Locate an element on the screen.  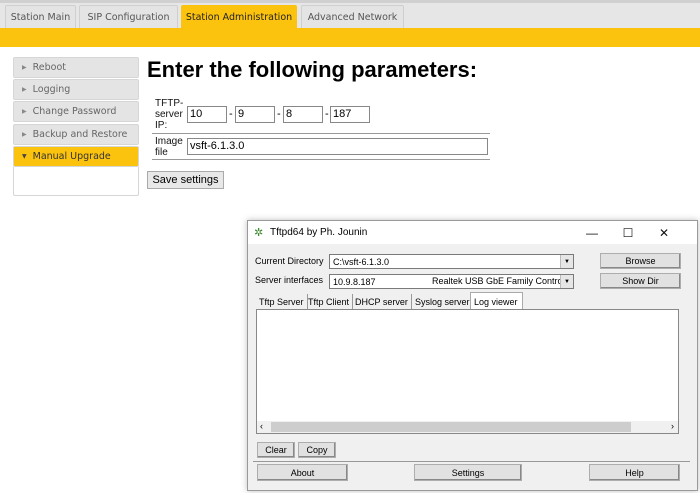
ip-octet-1-input: 10 is located at coordinates (207, 114).